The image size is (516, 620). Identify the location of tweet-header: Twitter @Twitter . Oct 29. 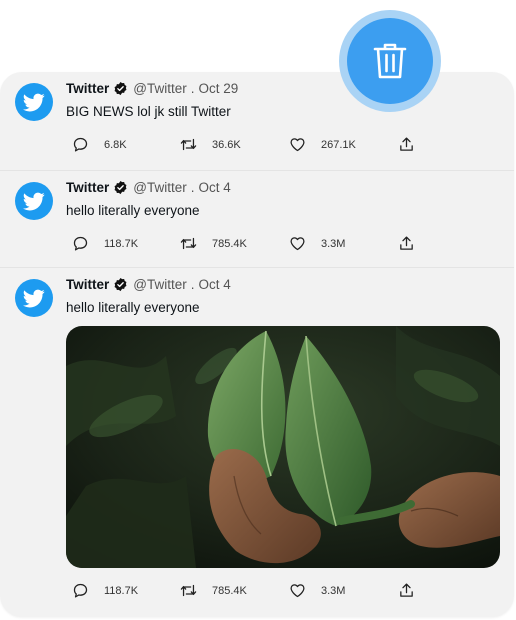
(152, 88).